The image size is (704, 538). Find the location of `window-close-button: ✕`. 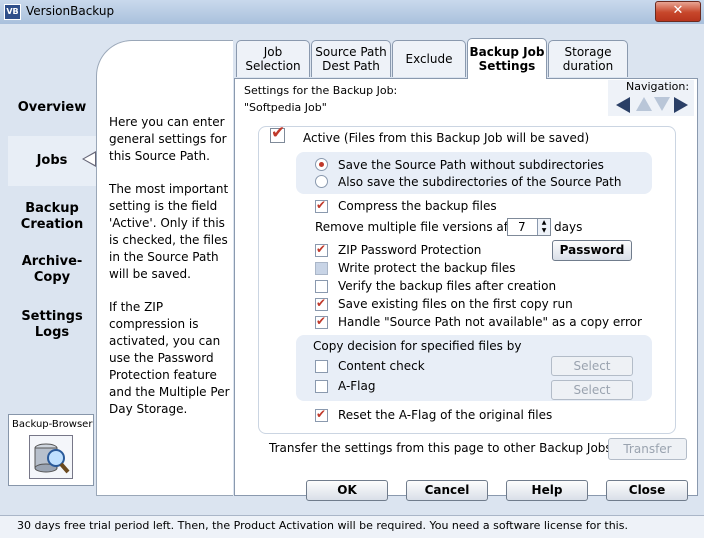

window-close-button: ✕ is located at coordinates (678, 11).